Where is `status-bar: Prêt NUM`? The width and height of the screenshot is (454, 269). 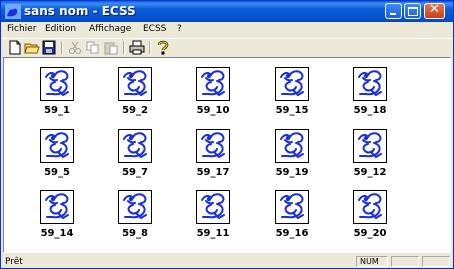
status-bar: Prêt NUM is located at coordinates (227, 261).